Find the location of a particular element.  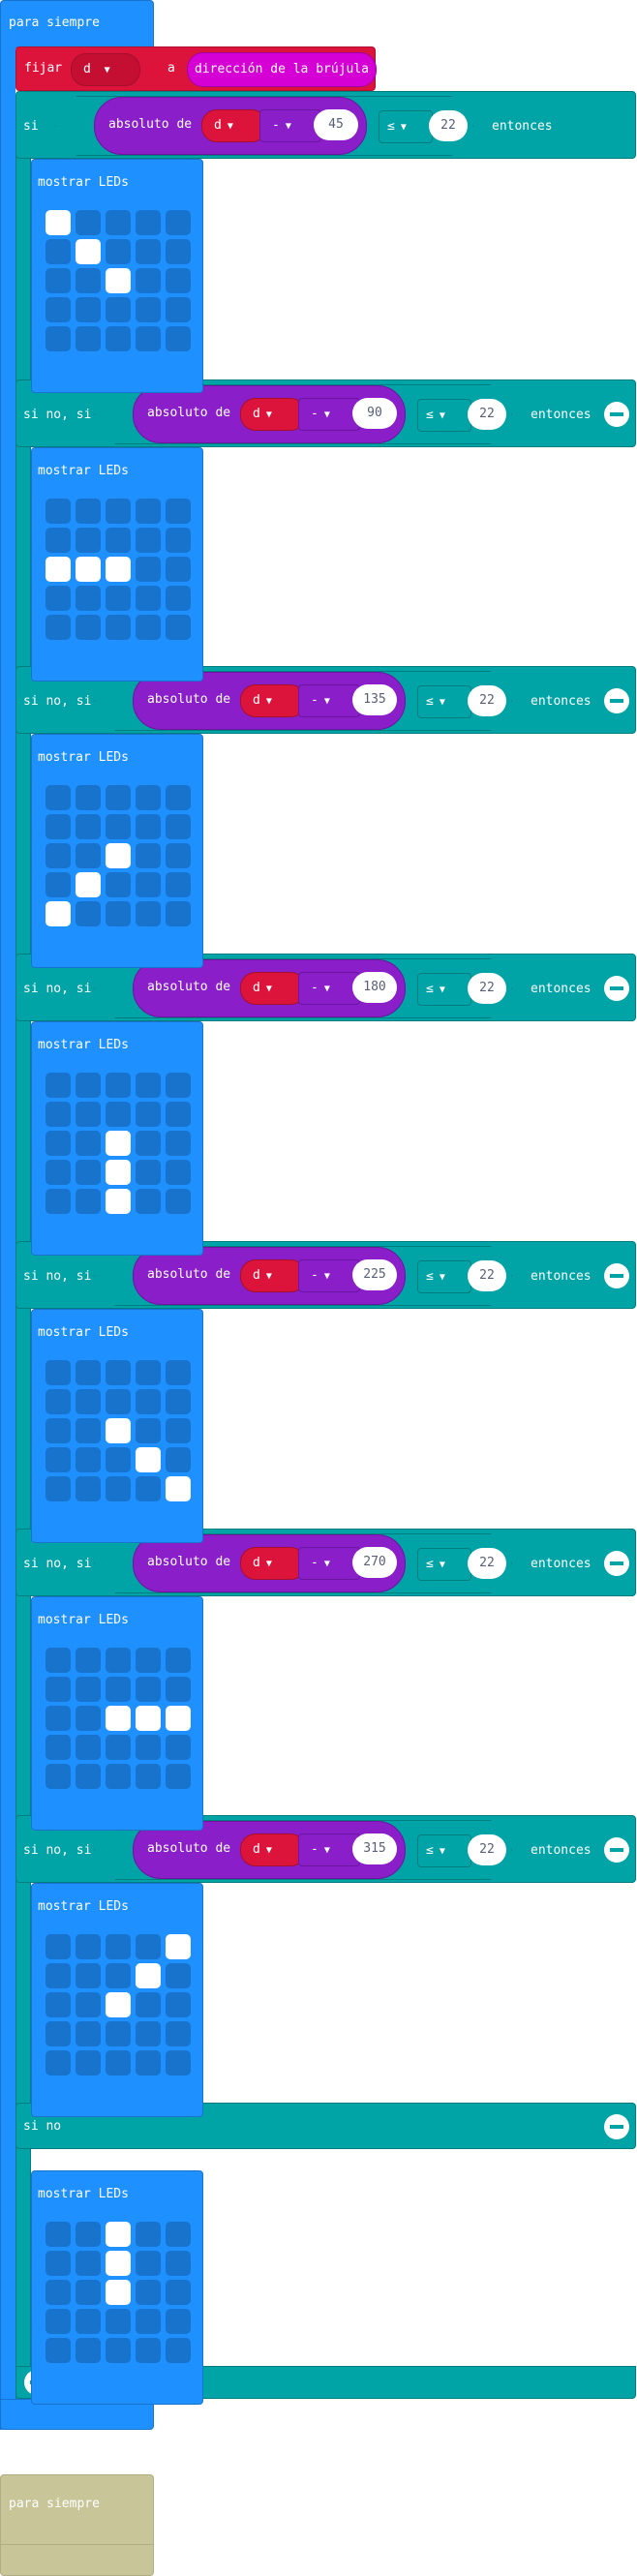

angle-number-input: 45 is located at coordinates (336, 124).